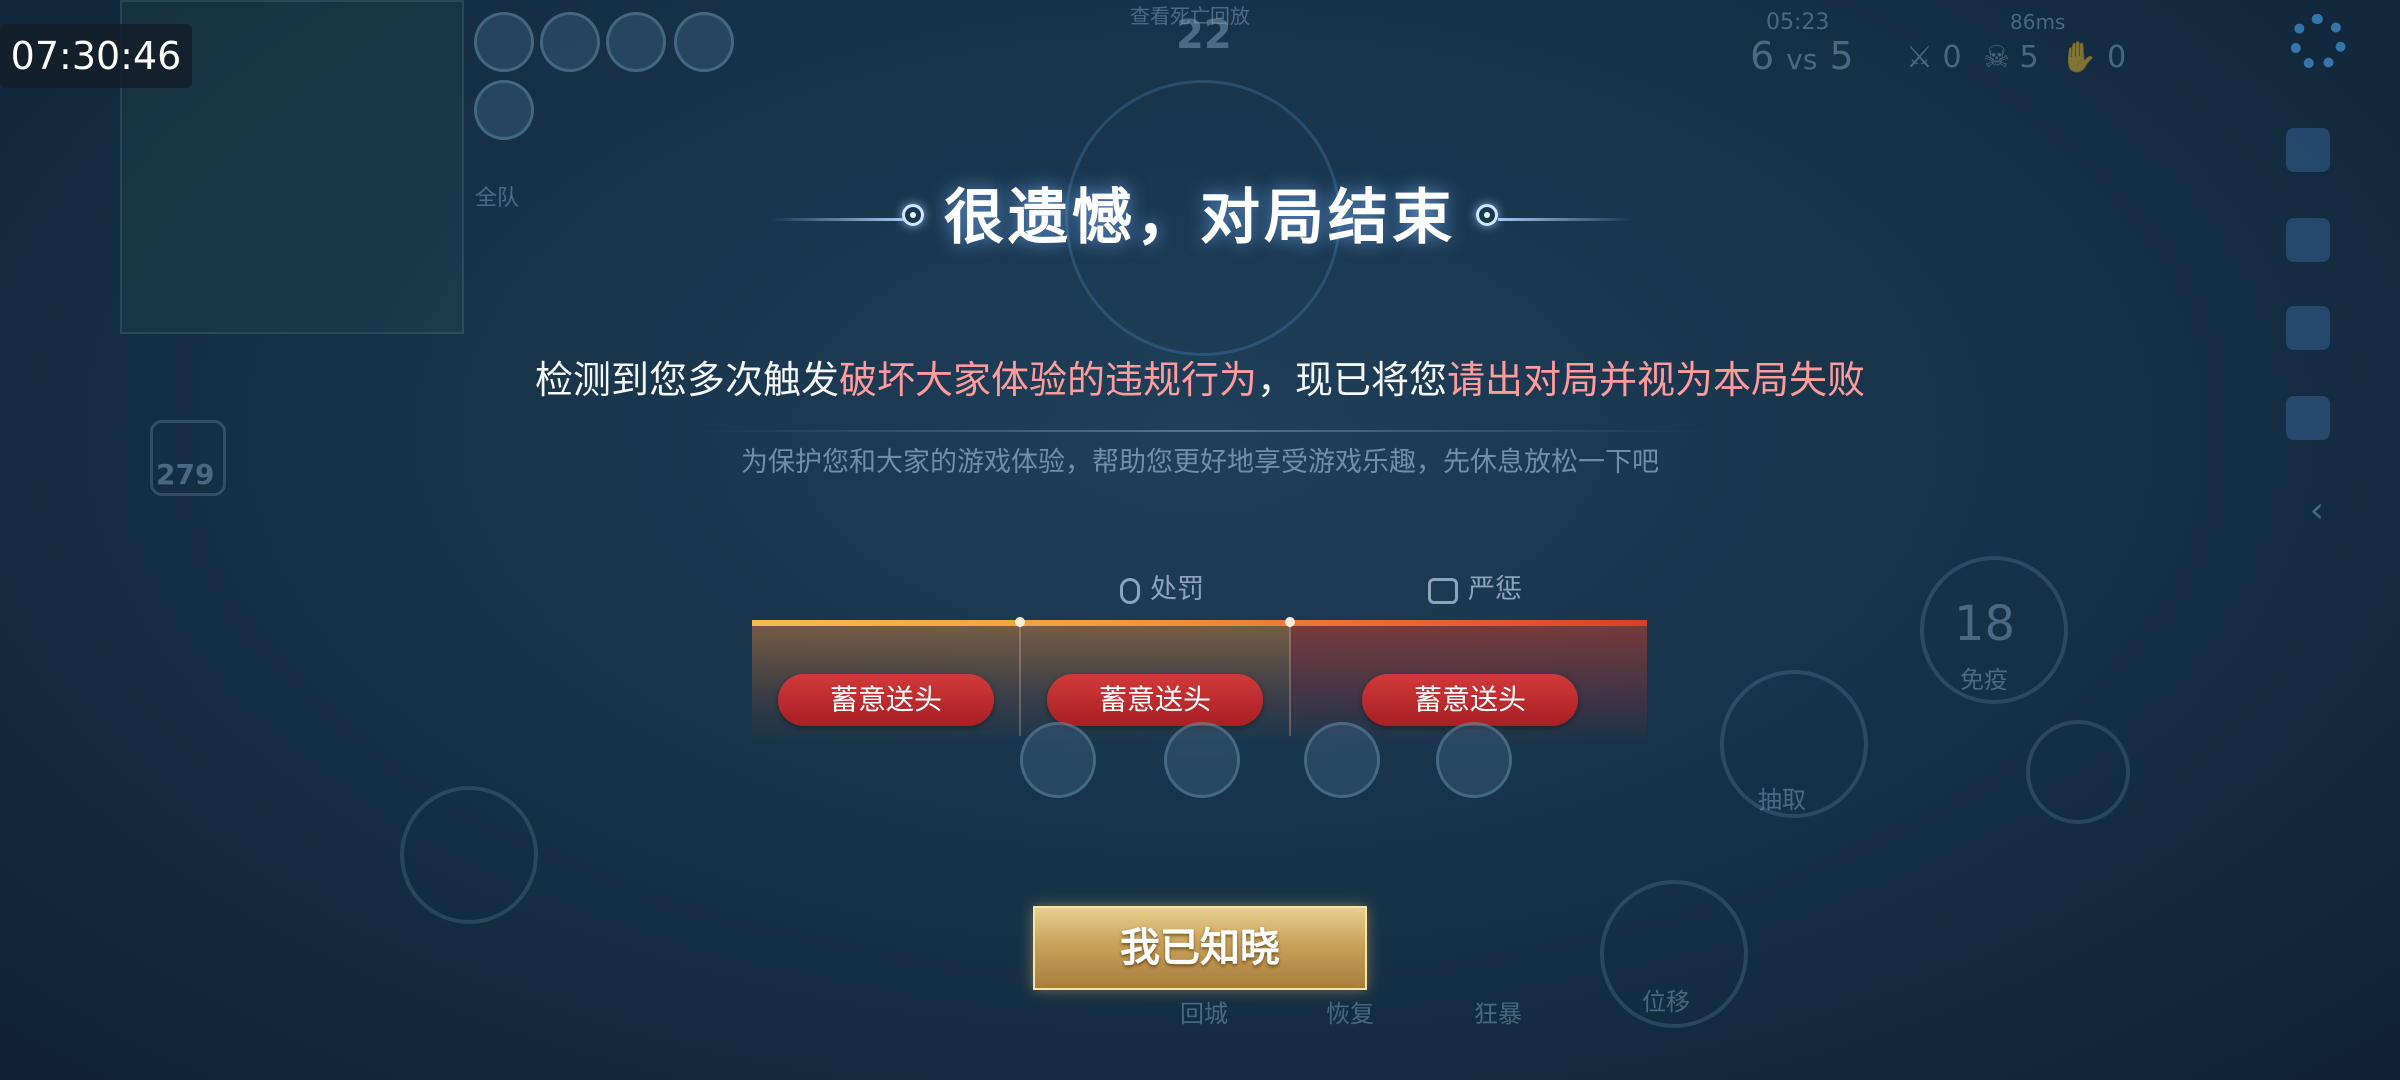  What do you see at coordinates (1047, 380) in the screenshot?
I see `message-highlight1: 破坏大家体验的违规行为` at bounding box center [1047, 380].